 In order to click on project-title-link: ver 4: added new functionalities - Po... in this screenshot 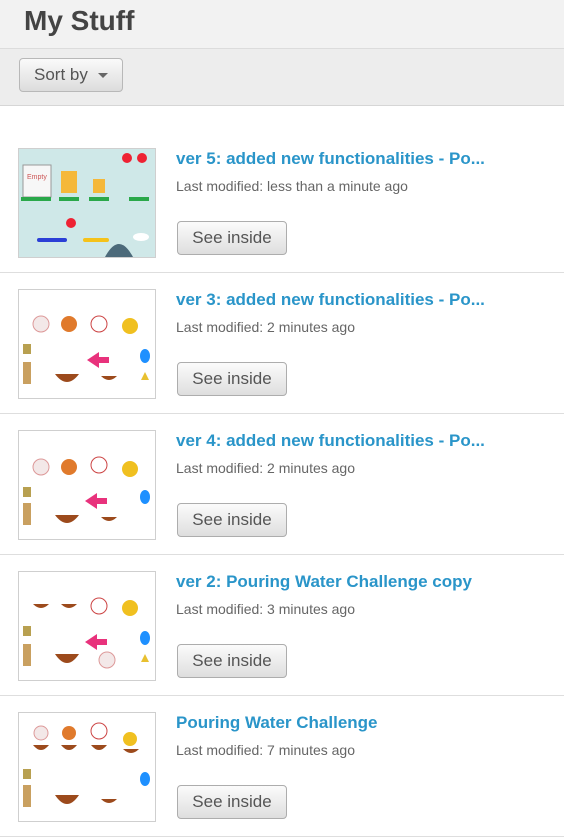, I will do `click(346, 441)`.